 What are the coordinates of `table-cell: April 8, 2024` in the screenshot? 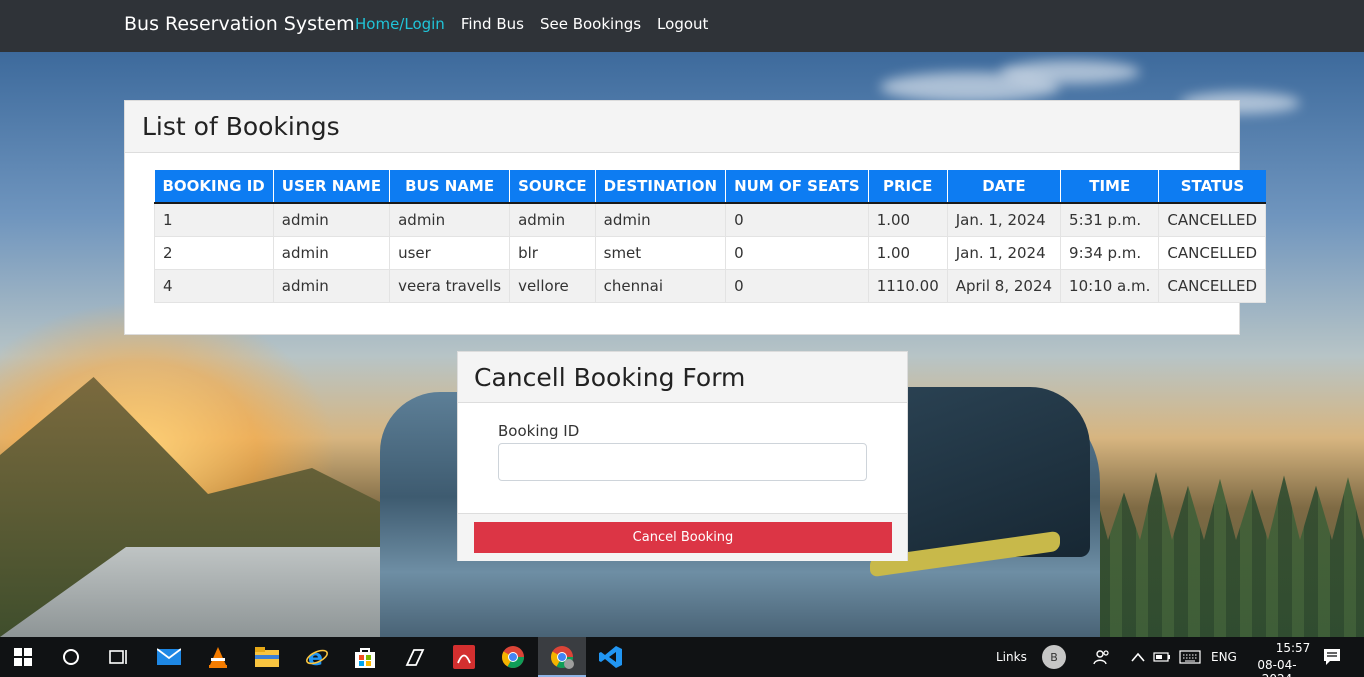 It's located at (1004, 285).